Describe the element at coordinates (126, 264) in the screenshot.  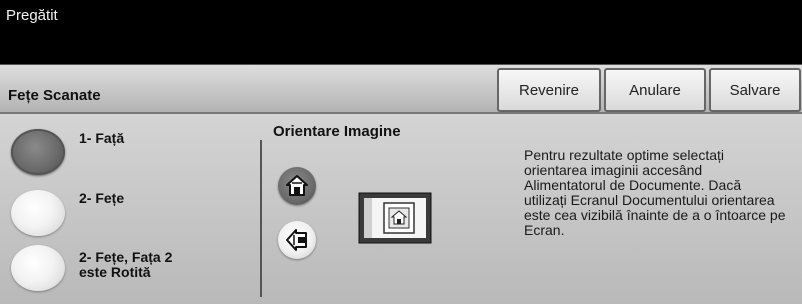
I see `option-2-sided-rotated-label: 2- Fețe, Fața 2 este Rotită` at that location.